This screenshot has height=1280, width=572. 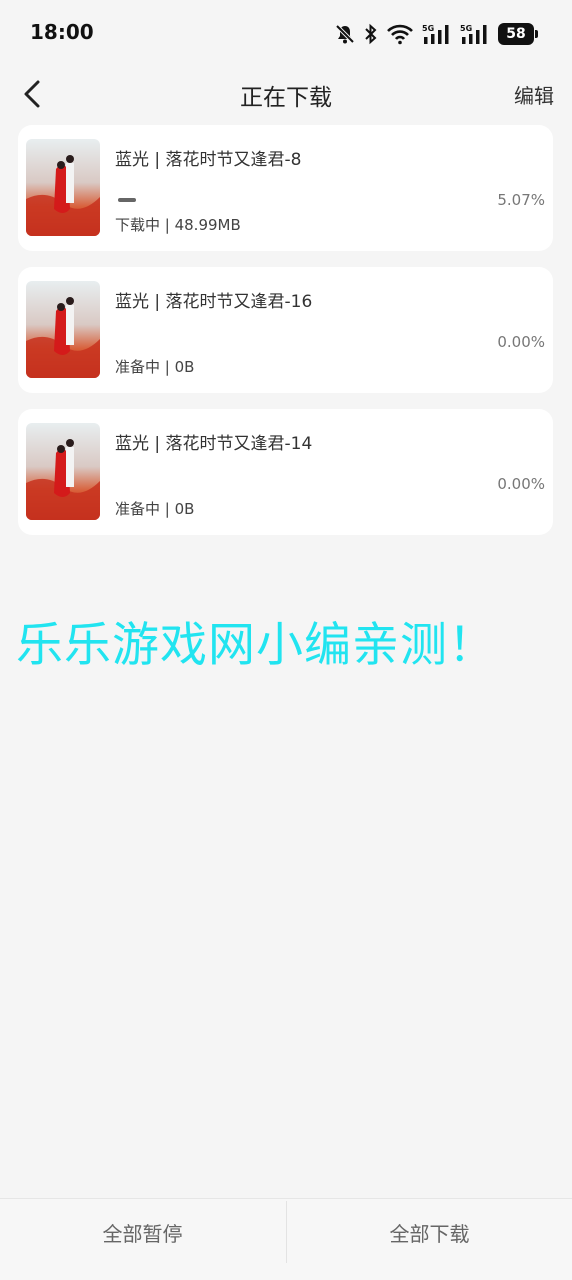 I want to click on download-item: 蓝光 | 落花时节又逢君-8 5.07% 下载中 | 48.99MB, so click(x=285, y=188).